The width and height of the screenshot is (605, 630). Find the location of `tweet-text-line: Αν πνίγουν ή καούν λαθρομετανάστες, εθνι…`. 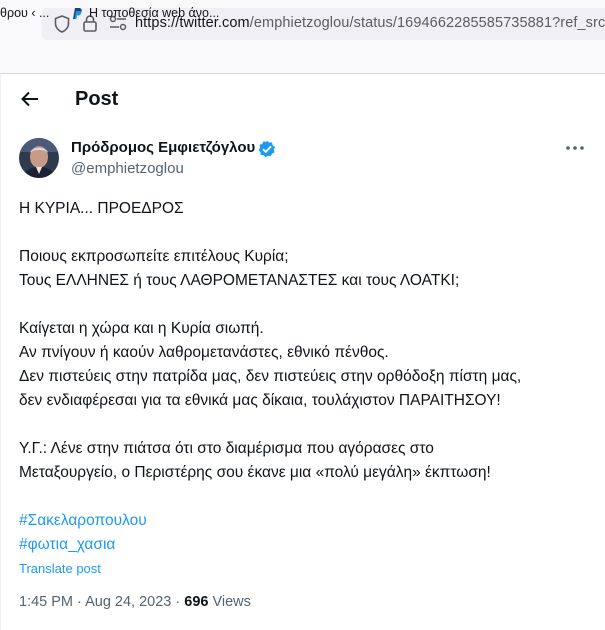

tweet-text-line: Αν πνίγουν ή καούν λαθρομετανάστες, εθνι… is located at coordinates (204, 352).